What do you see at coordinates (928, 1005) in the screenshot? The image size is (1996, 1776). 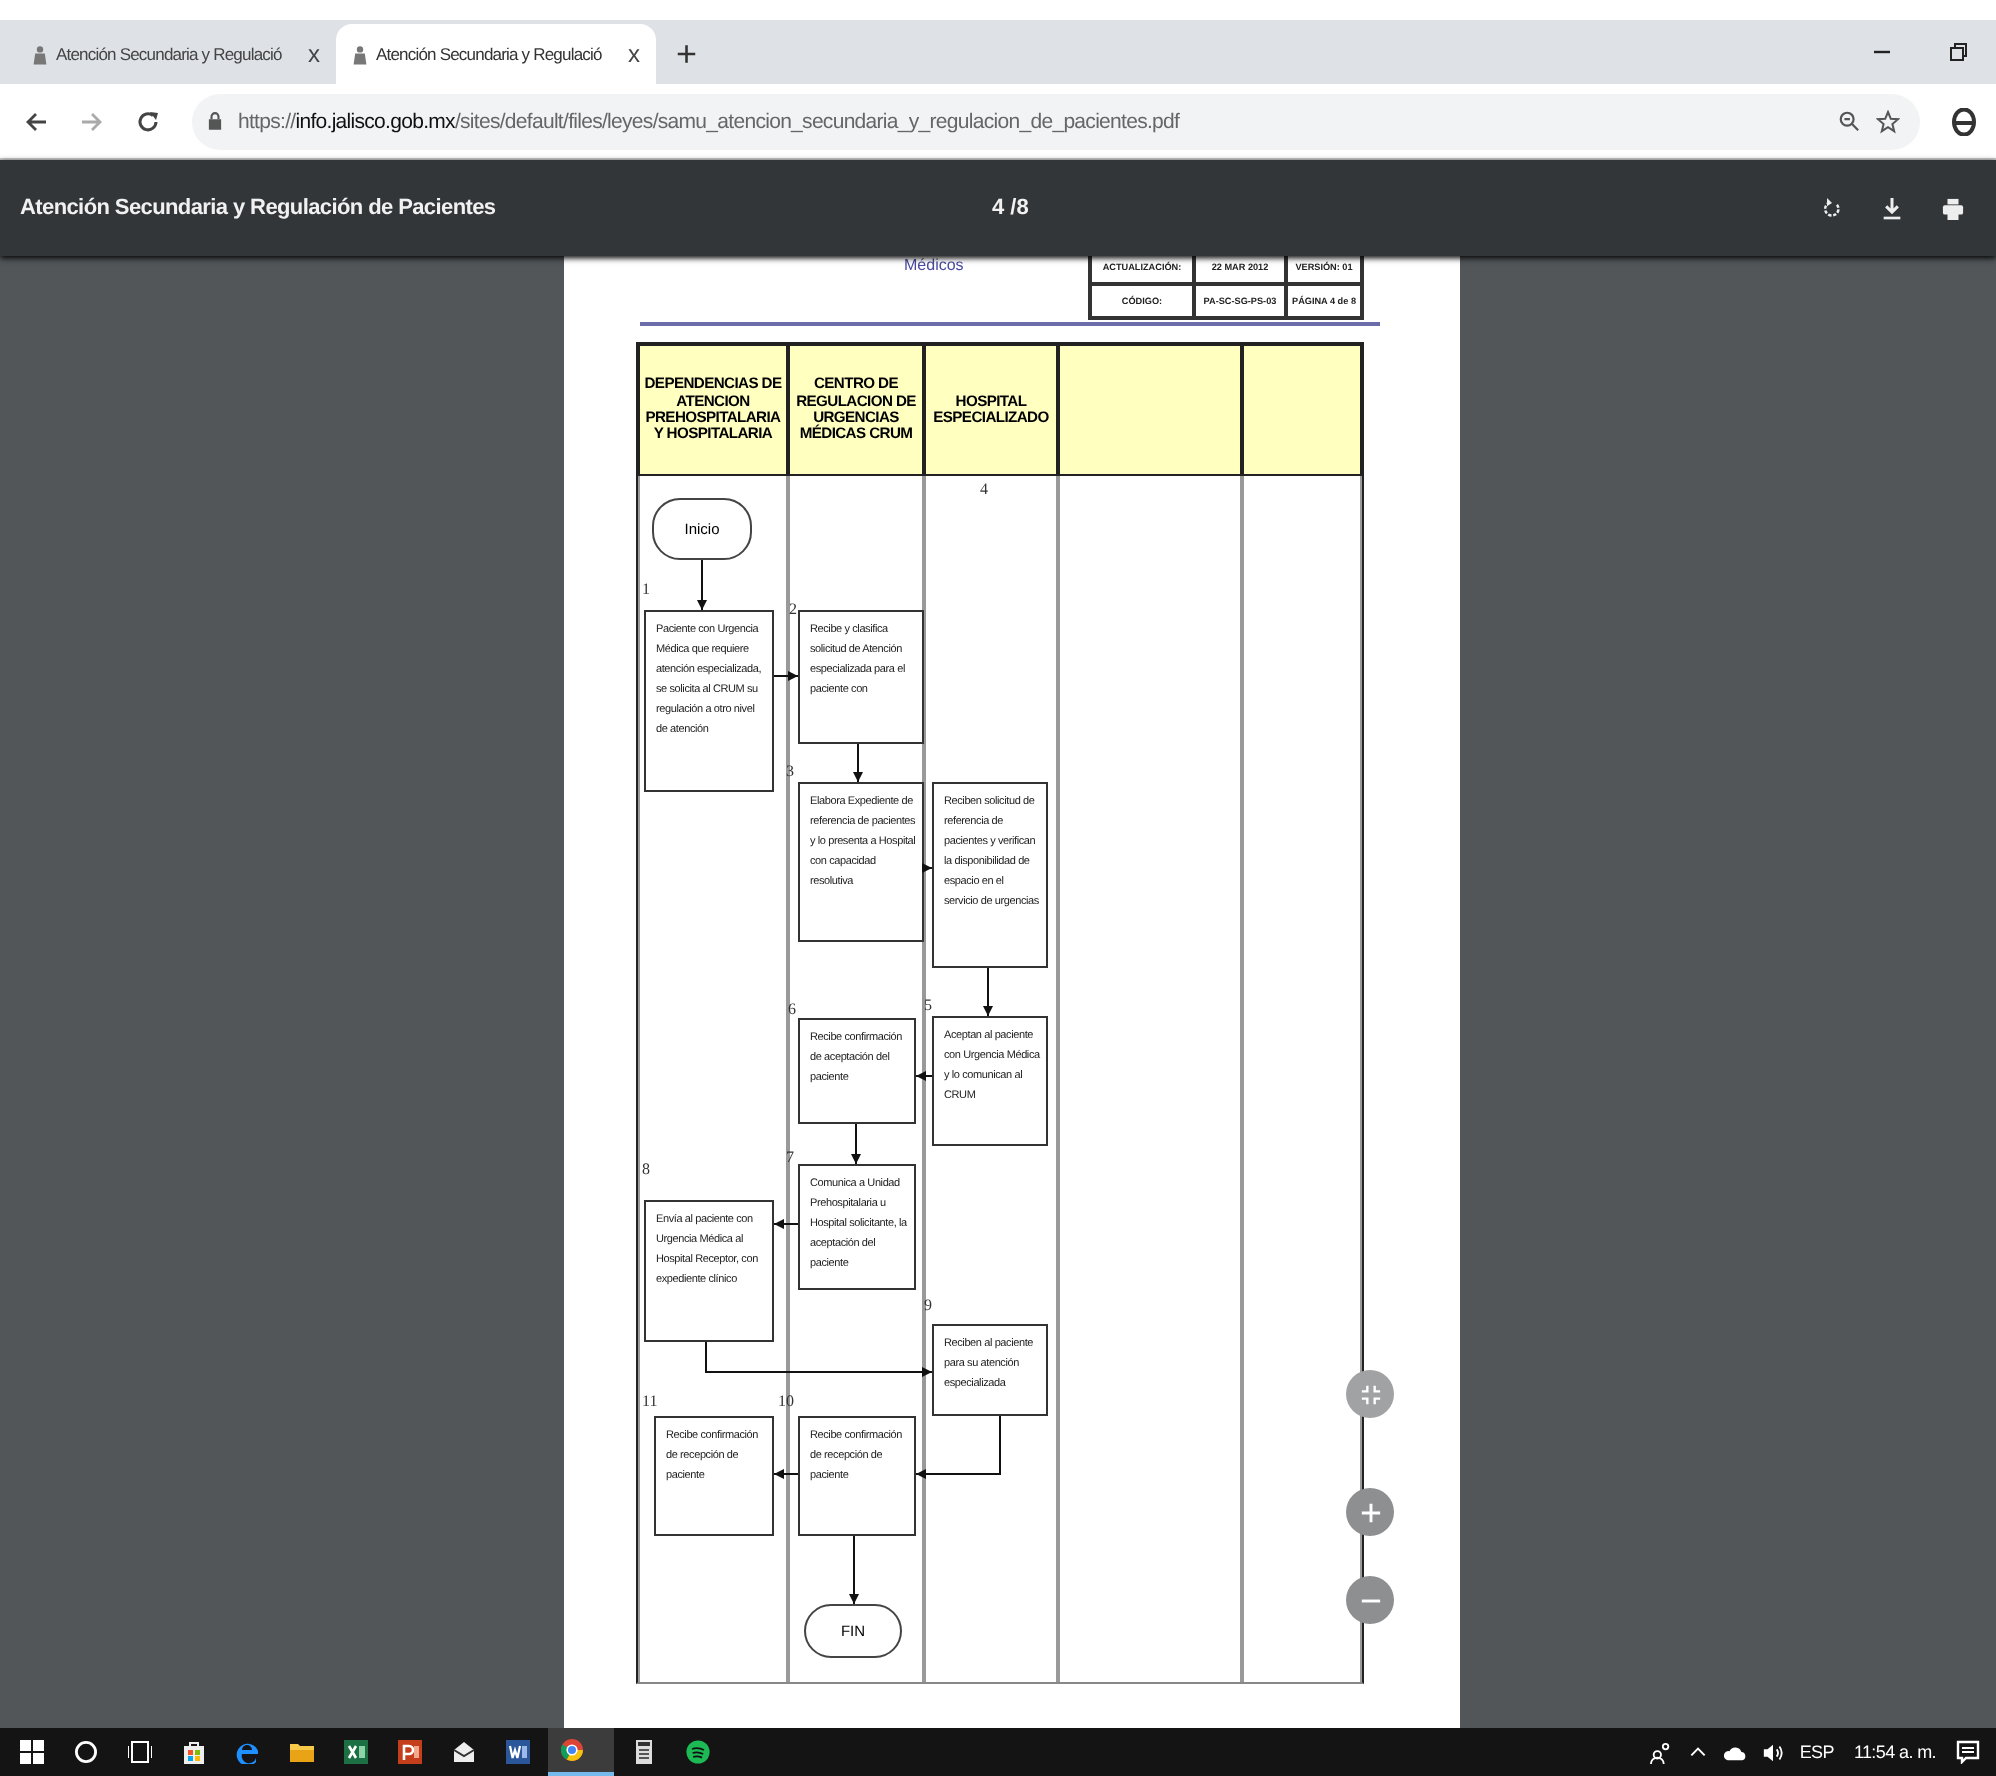 I see `step-number: 5` at bounding box center [928, 1005].